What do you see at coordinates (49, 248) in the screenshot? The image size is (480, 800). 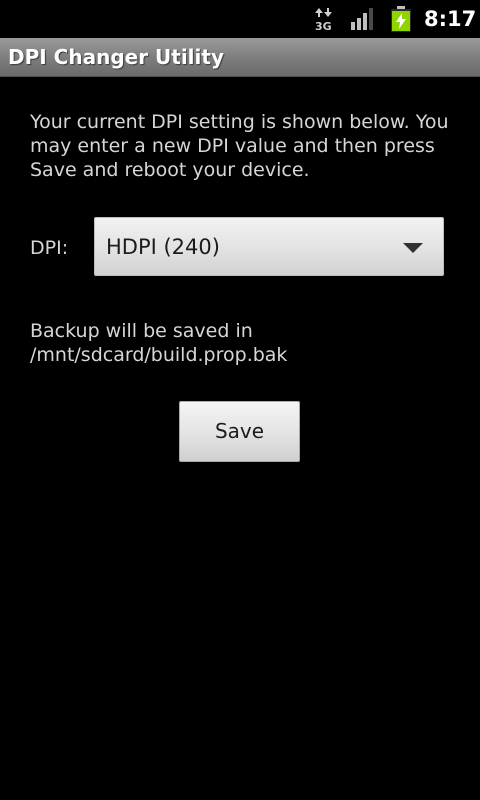 I see `dpi-label: DPI:` at bounding box center [49, 248].